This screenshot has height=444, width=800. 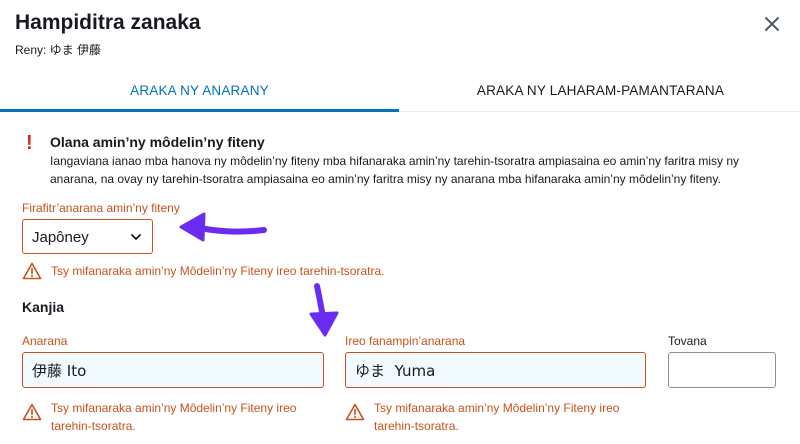 What do you see at coordinates (43, 307) in the screenshot?
I see `section-title: Kanjia` at bounding box center [43, 307].